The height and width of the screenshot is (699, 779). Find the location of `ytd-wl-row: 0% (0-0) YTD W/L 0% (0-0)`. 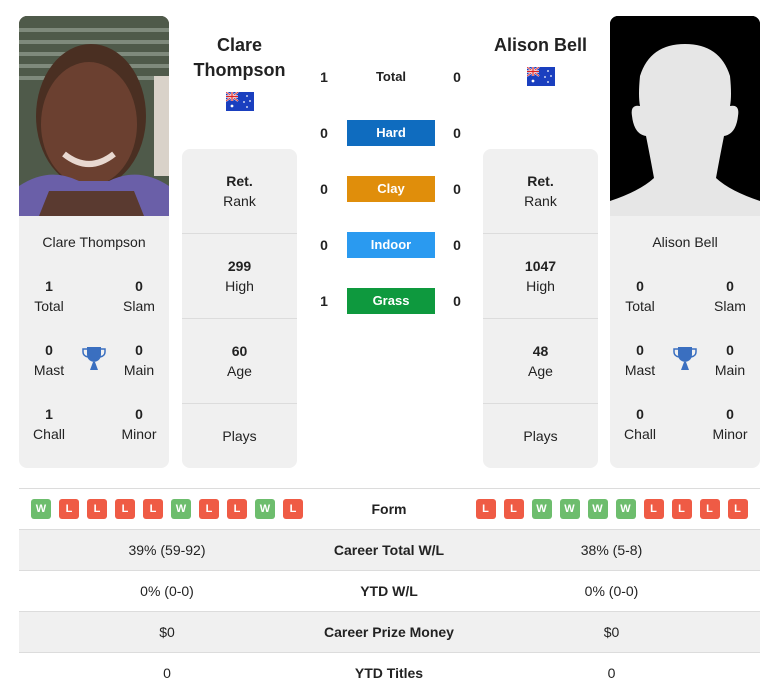

ytd-wl-row: 0% (0-0) YTD W/L 0% (0-0) is located at coordinates (389, 590).